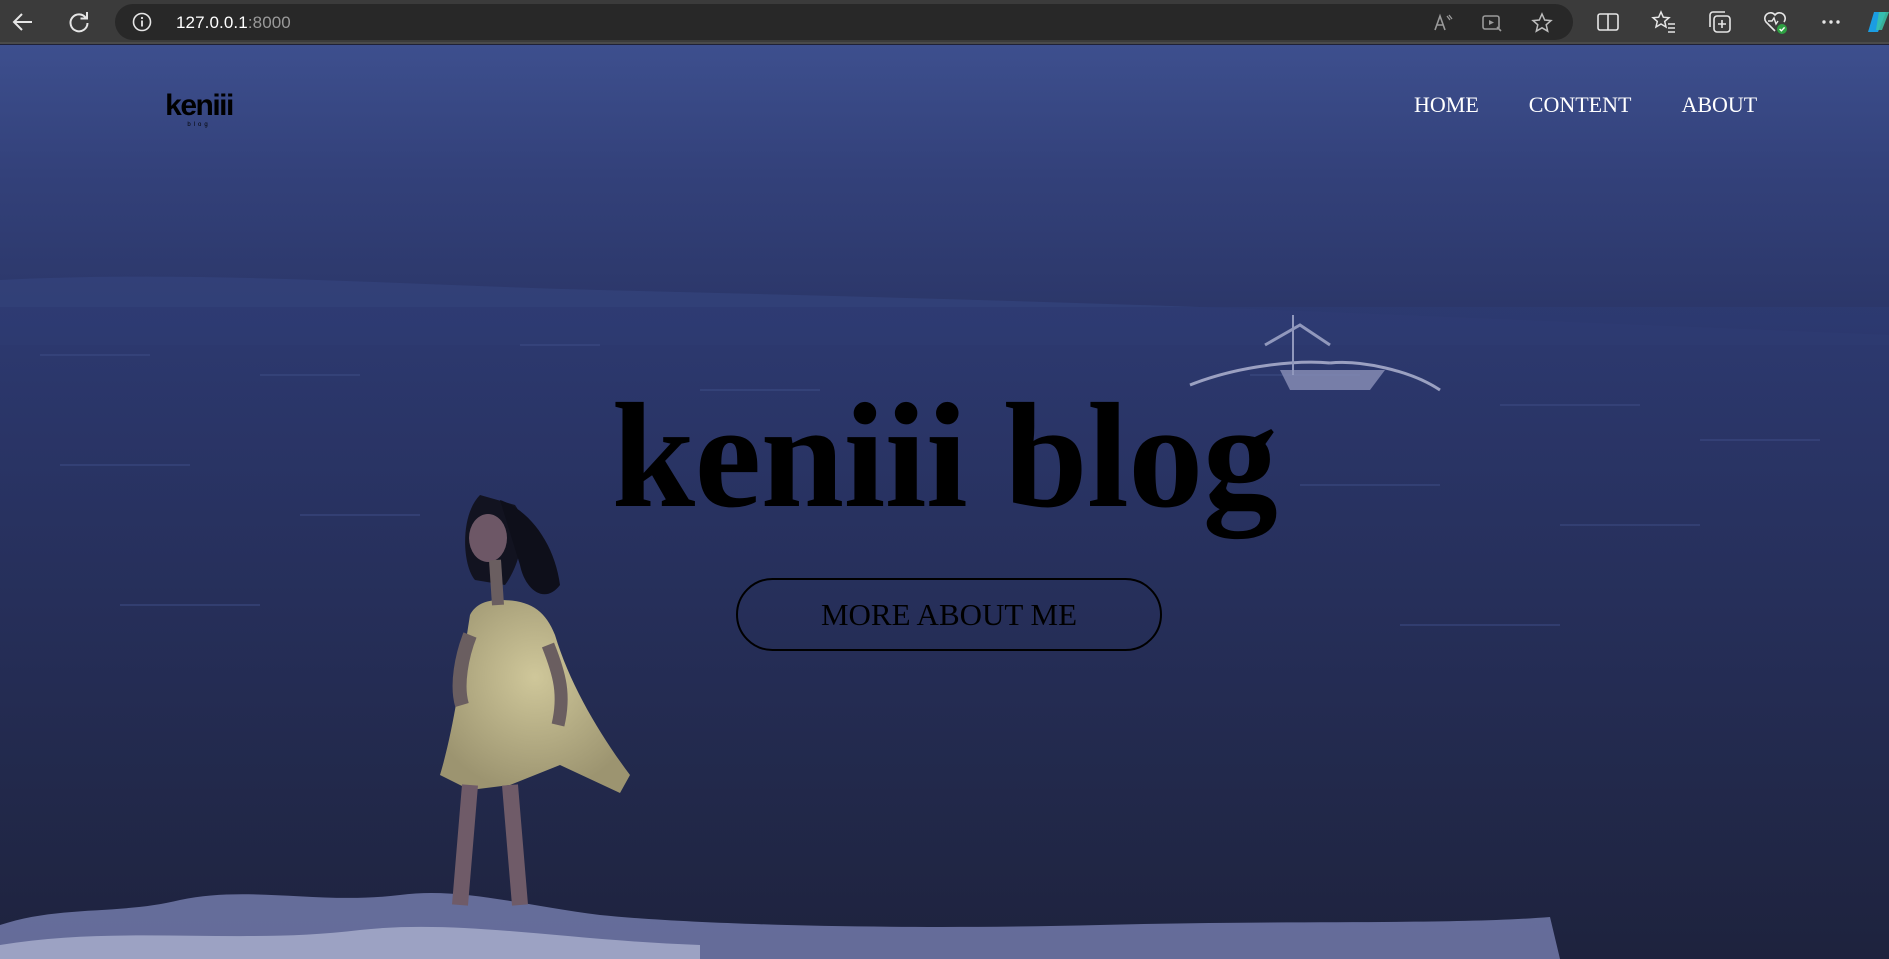 The width and height of the screenshot is (1889, 959). What do you see at coordinates (79, 22) in the screenshot?
I see `reload-icon` at bounding box center [79, 22].